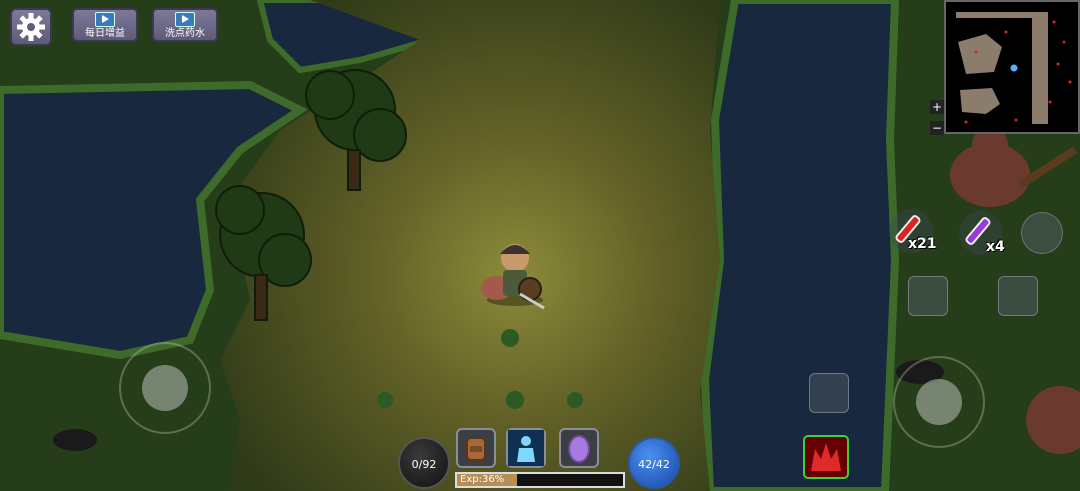  I want to click on inventory-button, so click(476, 448).